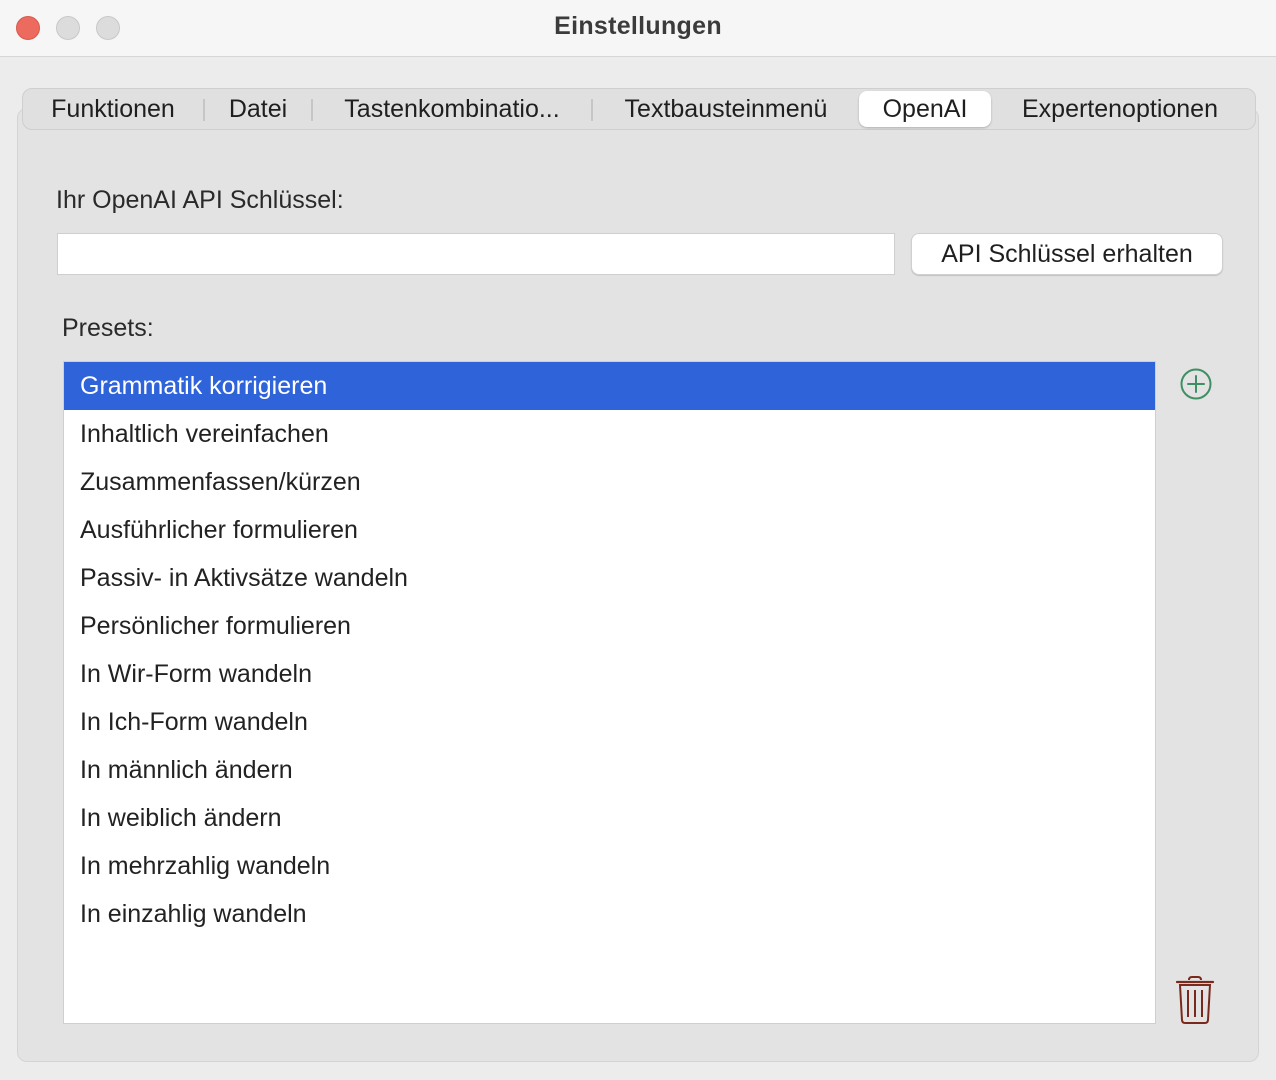 The width and height of the screenshot is (1276, 1080). Describe the element at coordinates (1196, 384) in the screenshot. I see `add-preset-icon` at that location.